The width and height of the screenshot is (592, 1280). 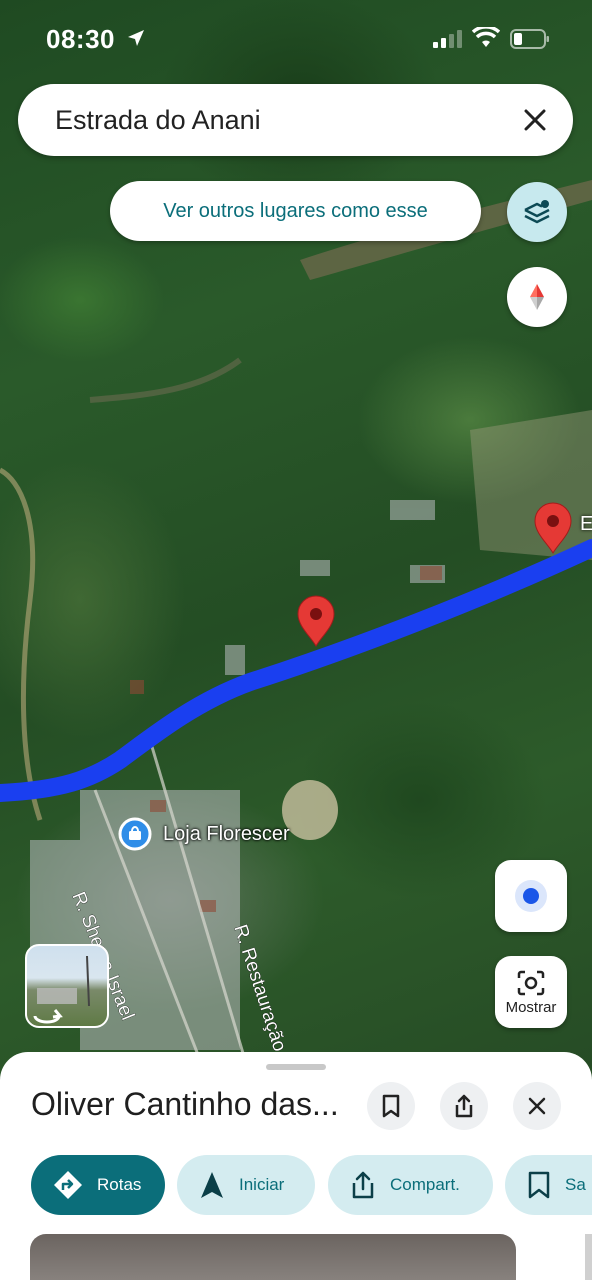 What do you see at coordinates (158, 120) in the screenshot?
I see `search-query: Estrada do Anani` at bounding box center [158, 120].